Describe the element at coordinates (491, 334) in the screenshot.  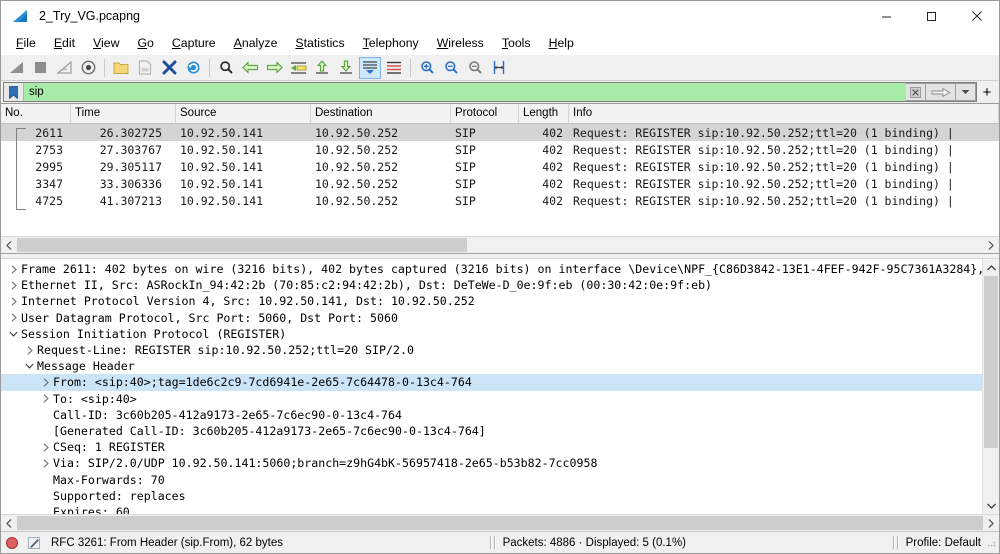
I see `detail-tree-row: Session Initiation Protocol (REGISTER)` at that location.